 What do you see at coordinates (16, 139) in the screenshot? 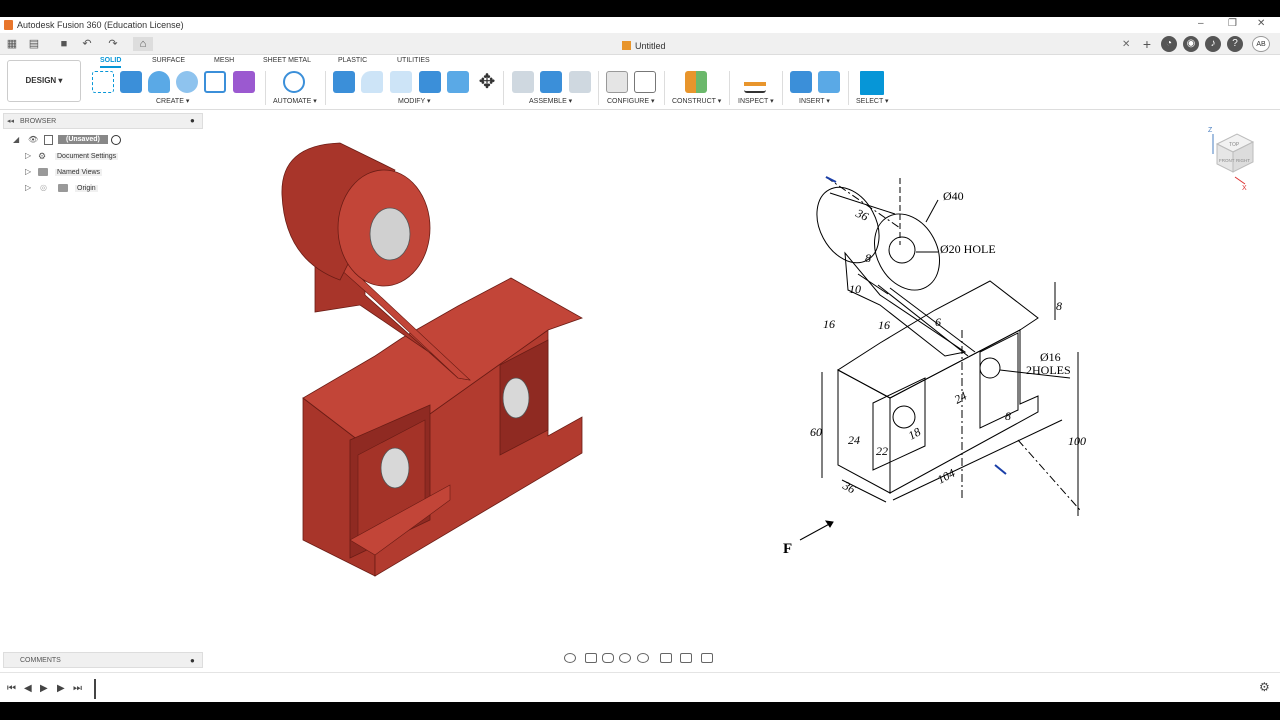
I see `expand-triangle-icon: ◢` at bounding box center [16, 139].